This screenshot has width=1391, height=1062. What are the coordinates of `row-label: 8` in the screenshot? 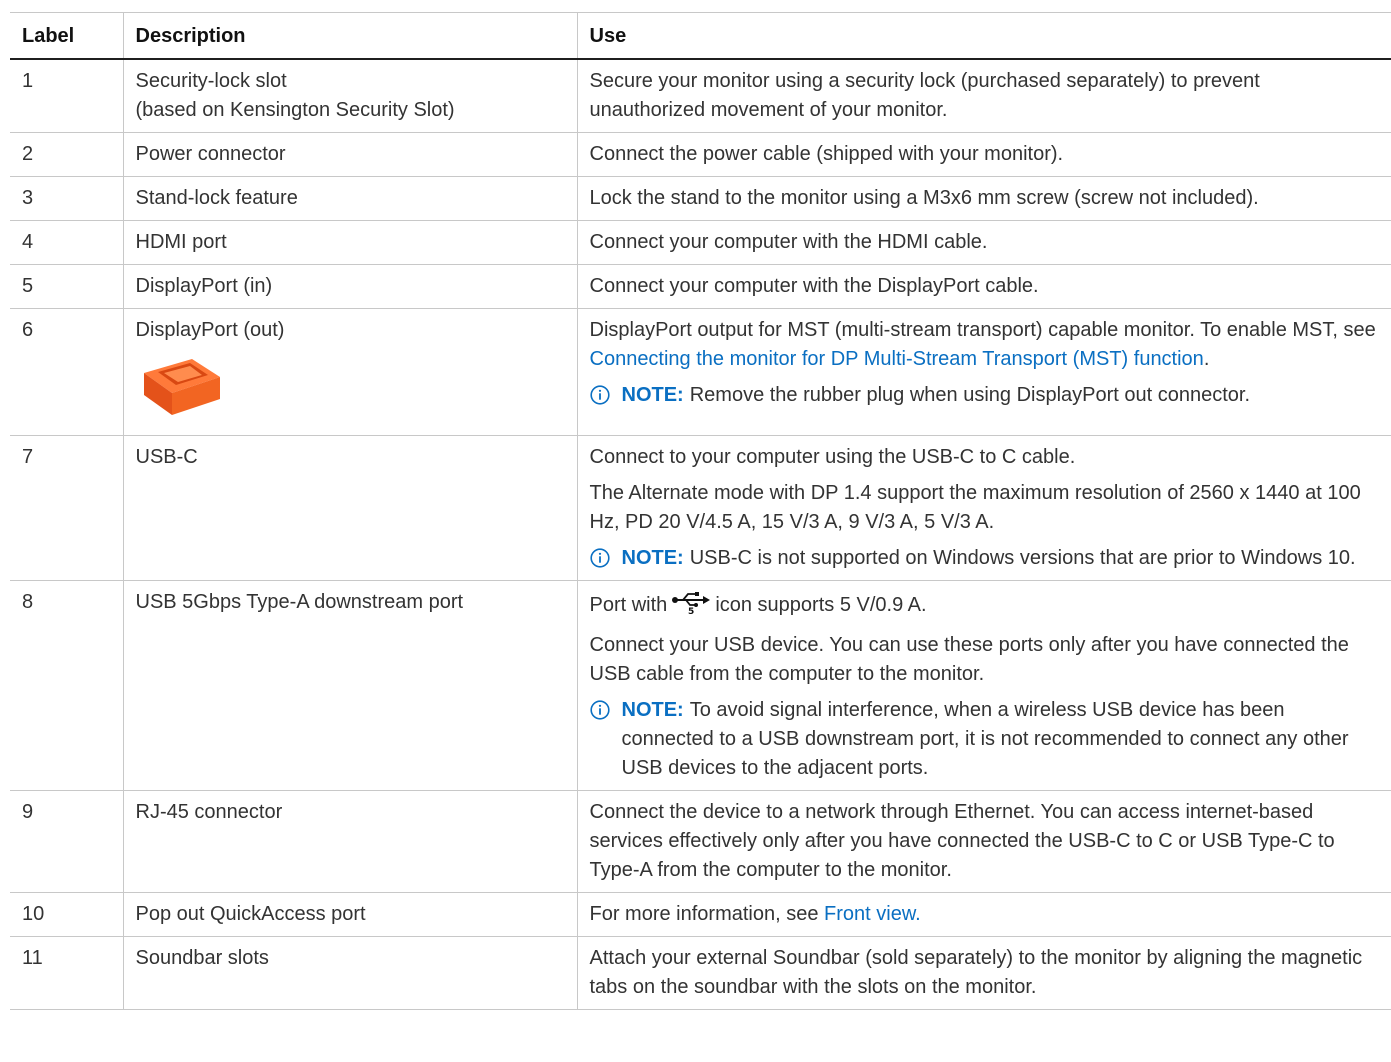 It's located at (66, 685).